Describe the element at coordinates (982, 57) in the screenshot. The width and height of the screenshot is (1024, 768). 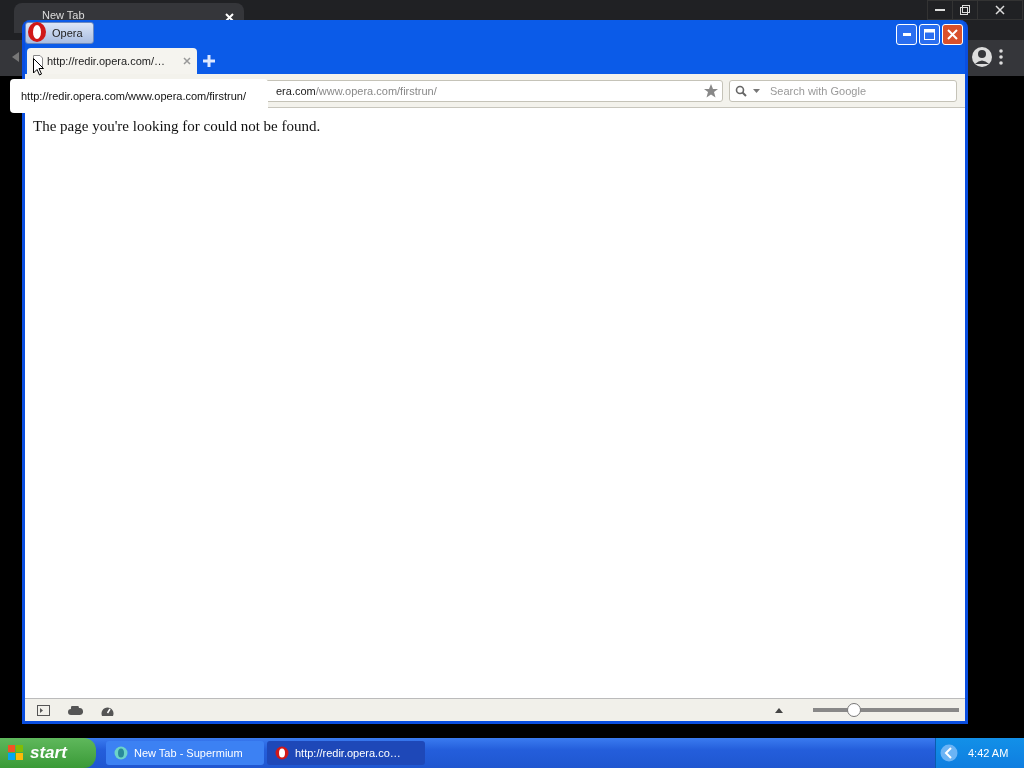
I see `profile-icon` at that location.